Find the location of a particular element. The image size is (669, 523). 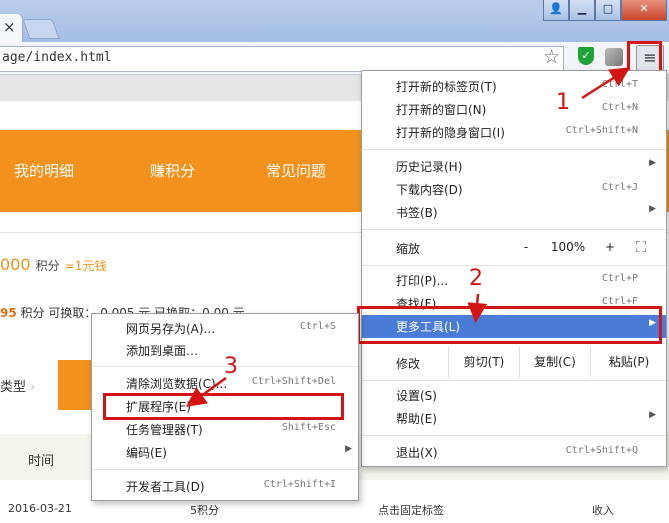

minimize-button: ▁ is located at coordinates (582, 10).